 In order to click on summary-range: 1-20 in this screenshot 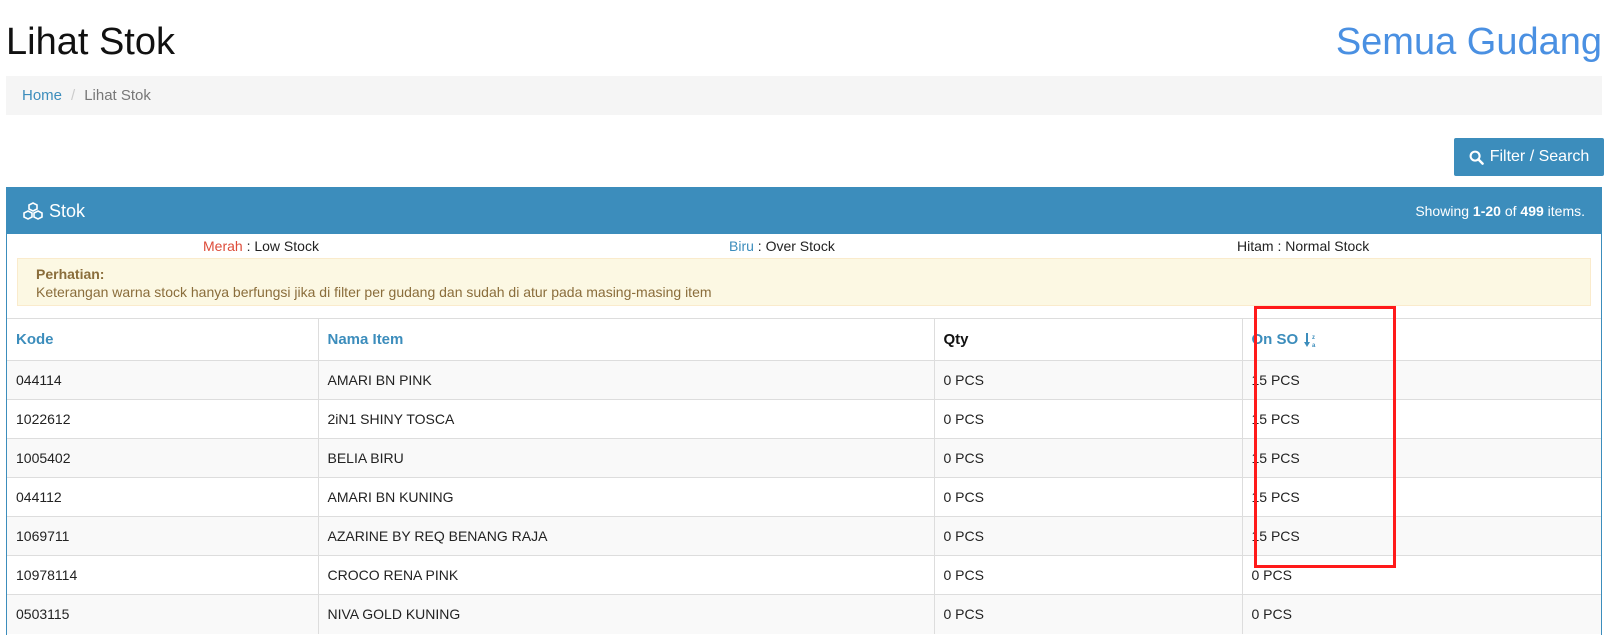, I will do `click(1486, 211)`.